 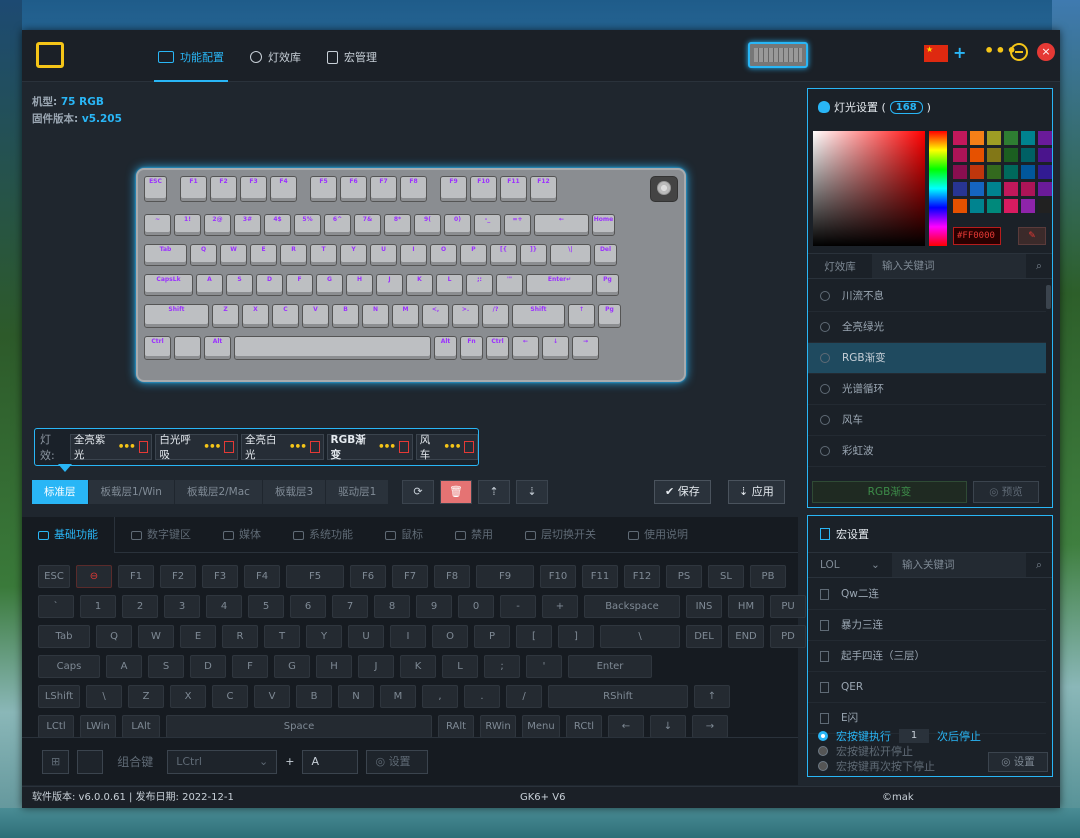 I want to click on virtual-key: M, so click(x=398, y=696).